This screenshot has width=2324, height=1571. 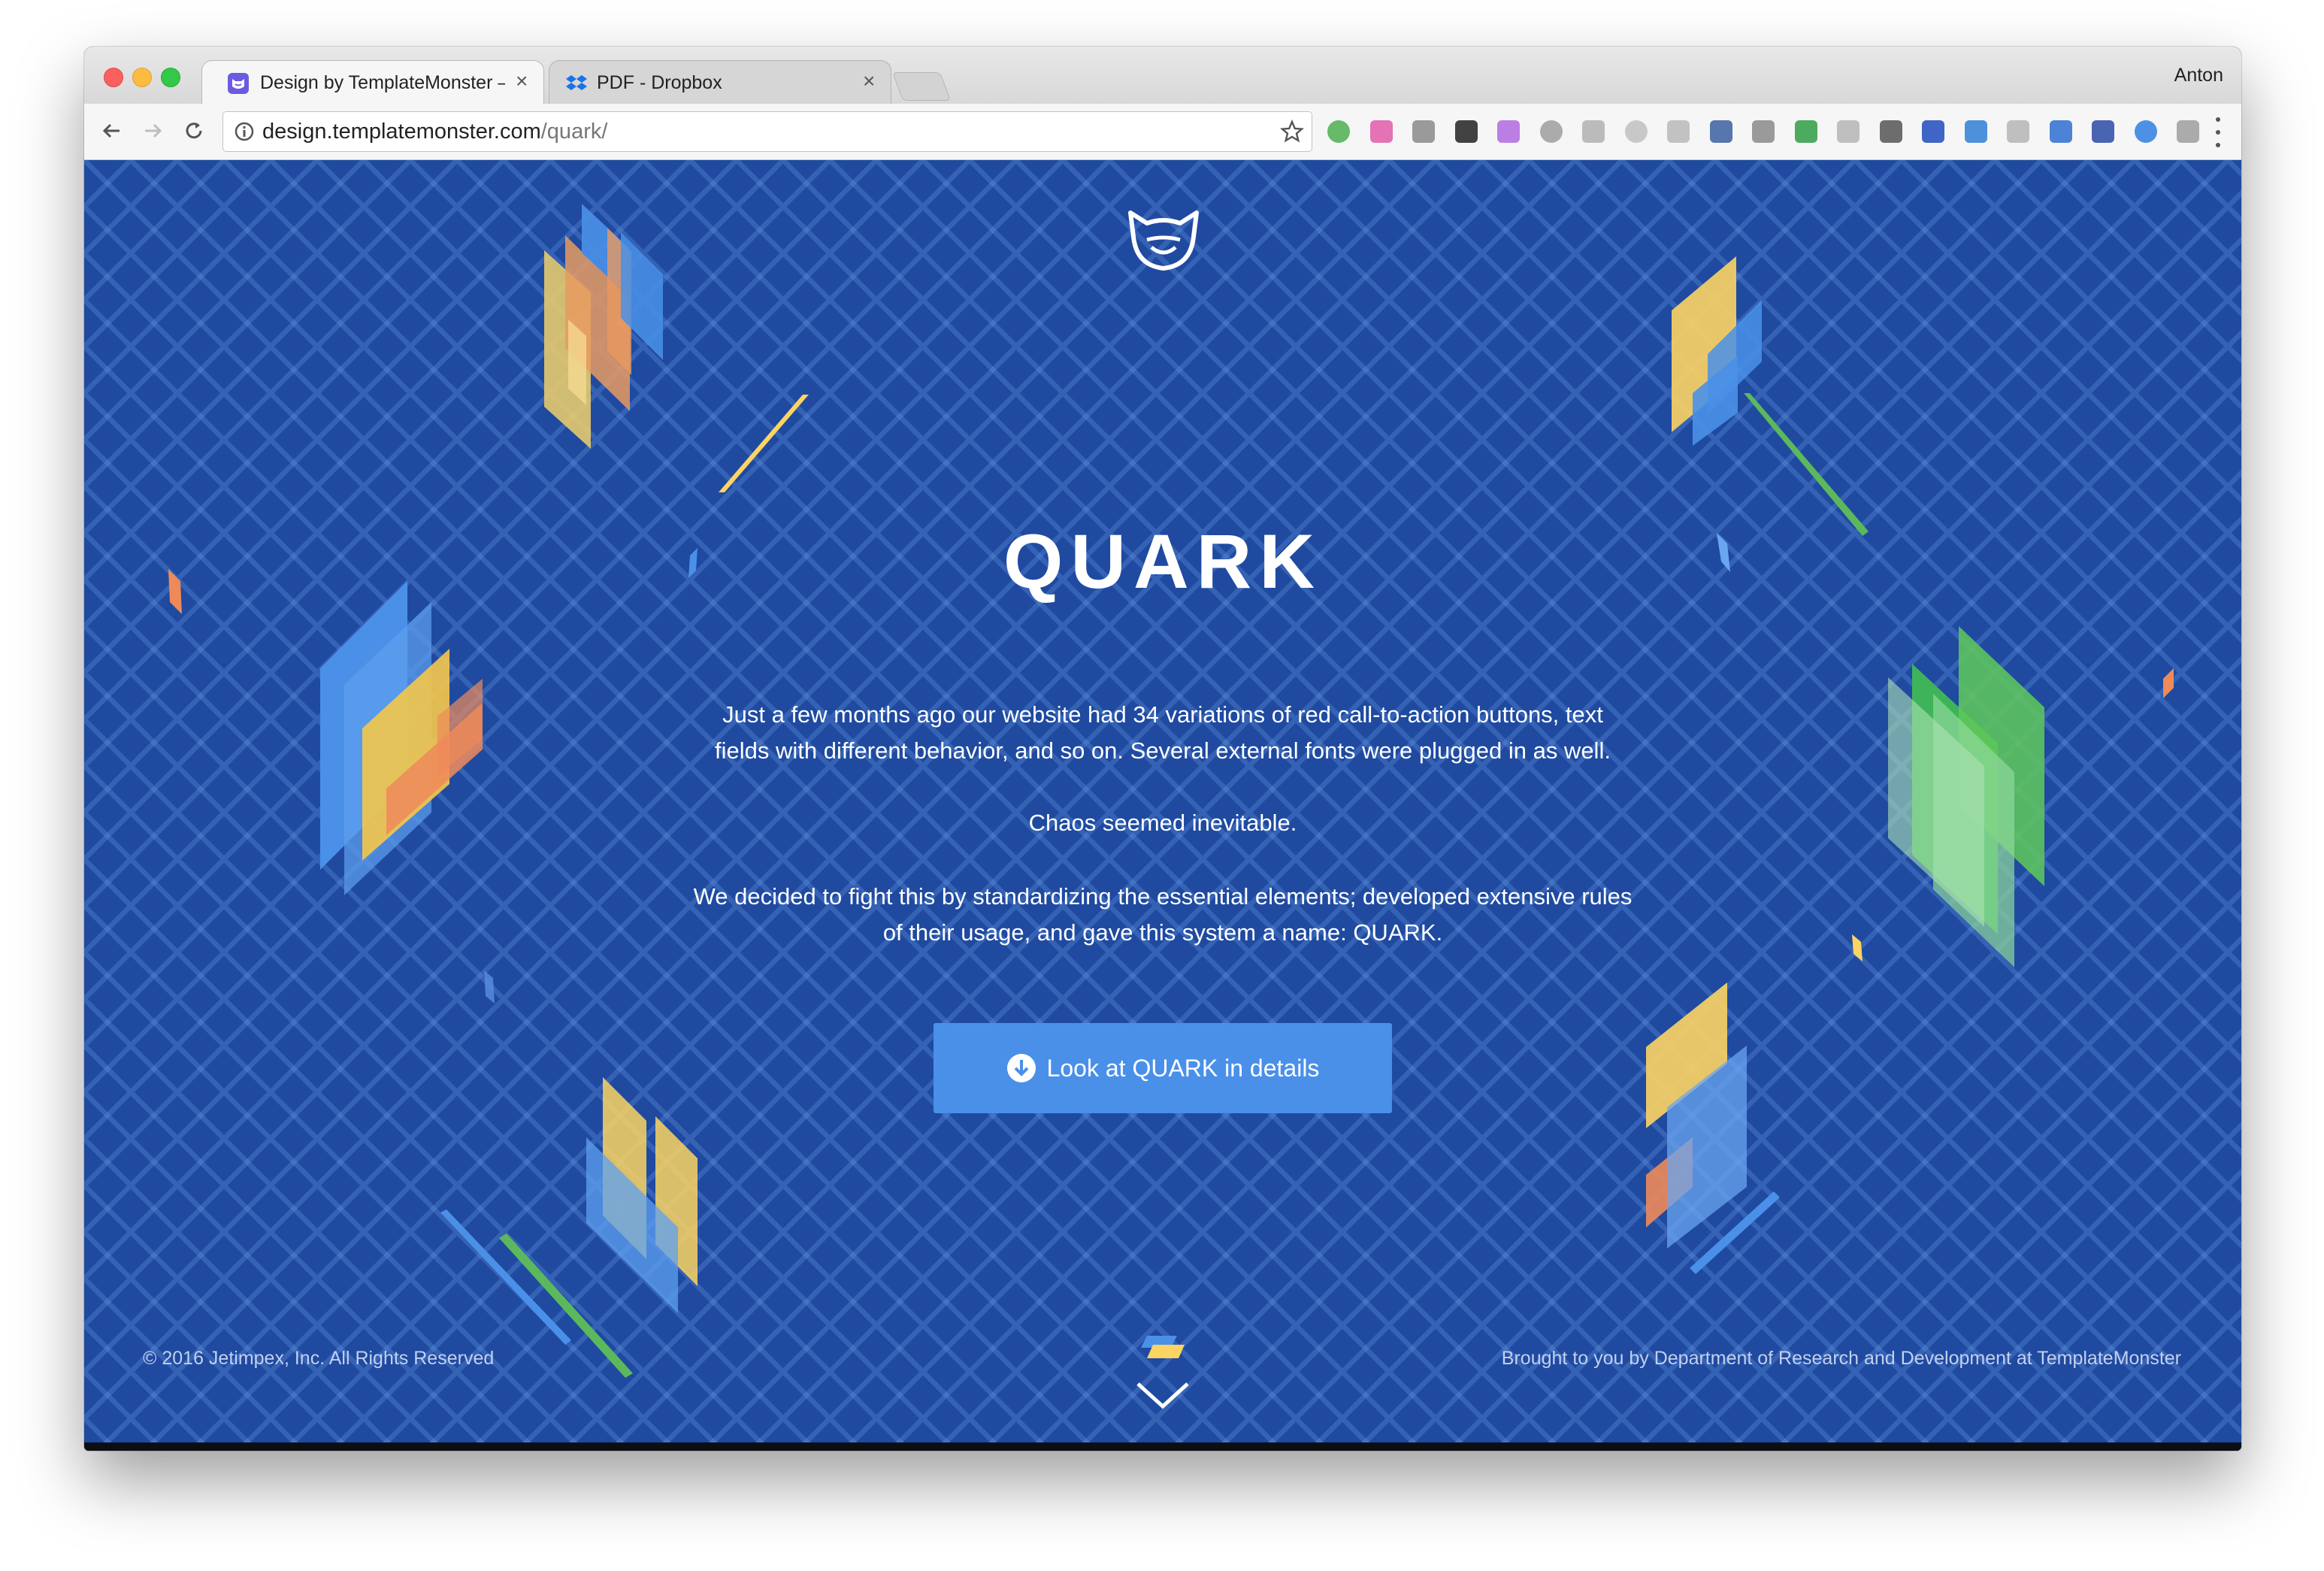 I want to click on reload-button, so click(x=194, y=130).